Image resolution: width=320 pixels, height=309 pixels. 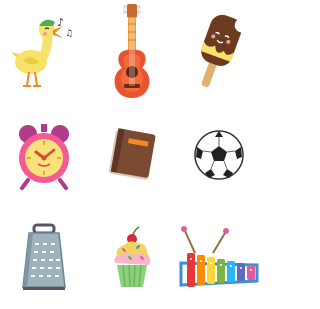 I want to click on ice-cream-bar-icon, so click(x=224, y=50).